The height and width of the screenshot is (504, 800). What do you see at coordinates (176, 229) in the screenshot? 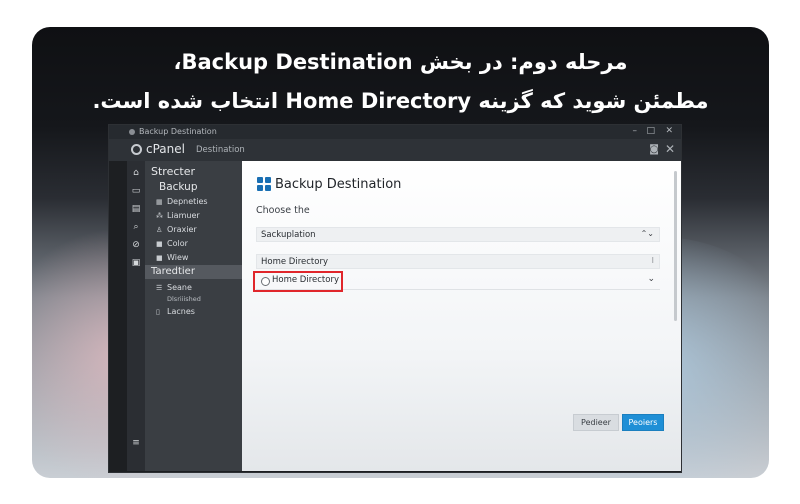
I see `sidebar-item: ♙ Oraxier` at bounding box center [176, 229].